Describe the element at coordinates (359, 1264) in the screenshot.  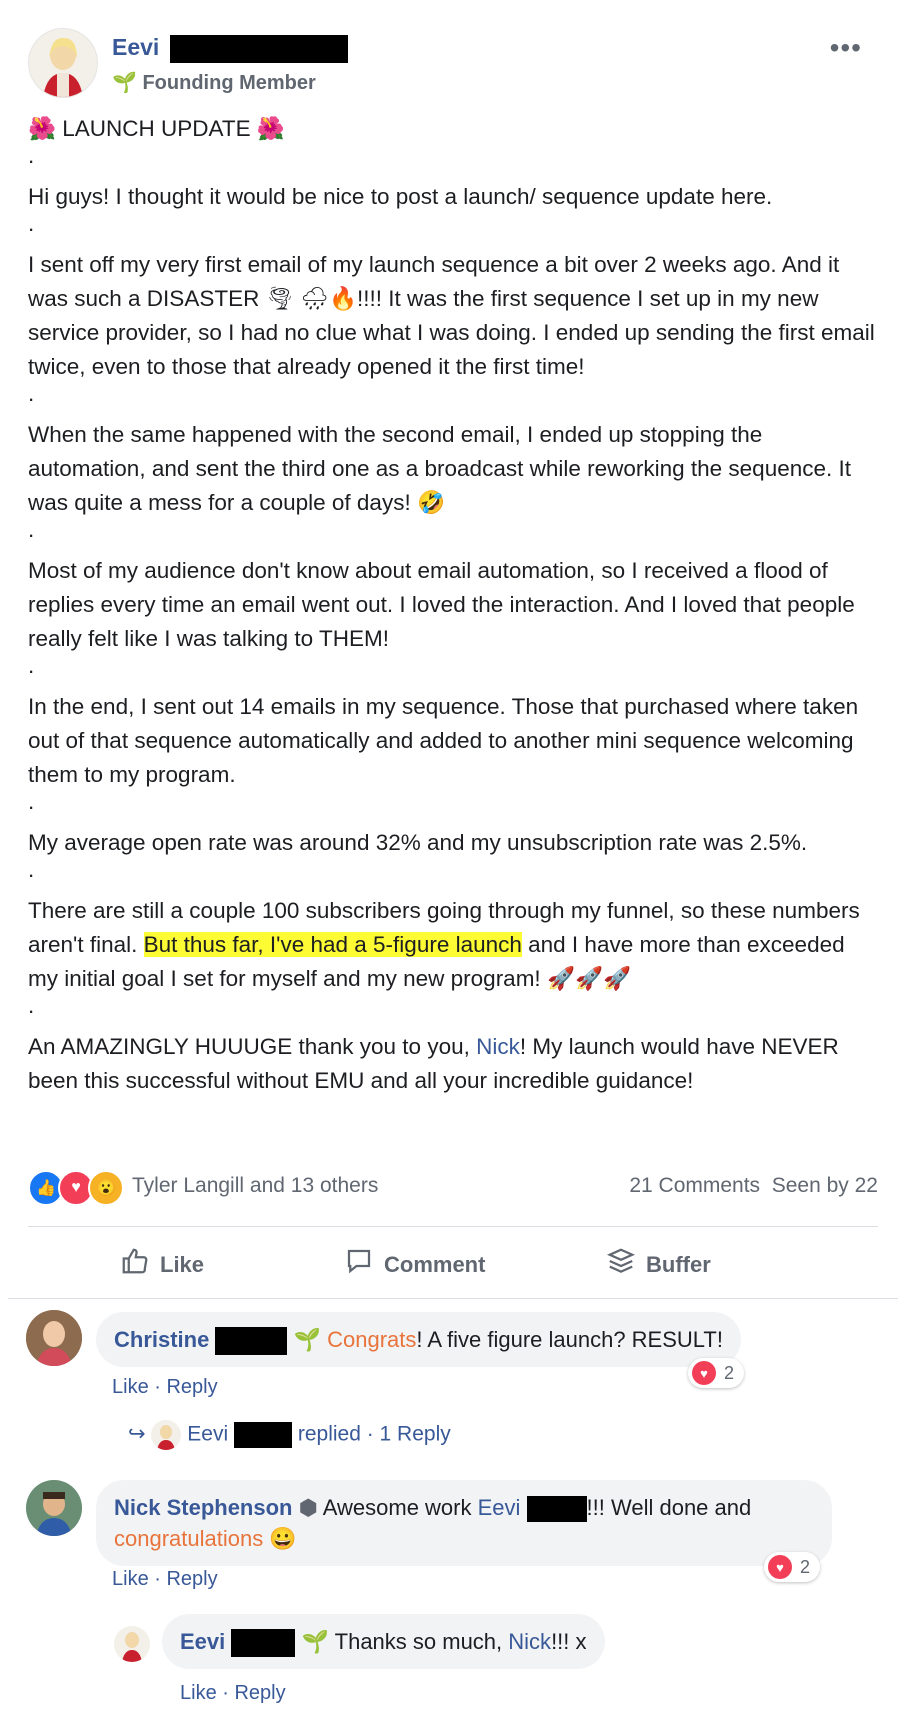
I see `comment-bubble-icon` at that location.